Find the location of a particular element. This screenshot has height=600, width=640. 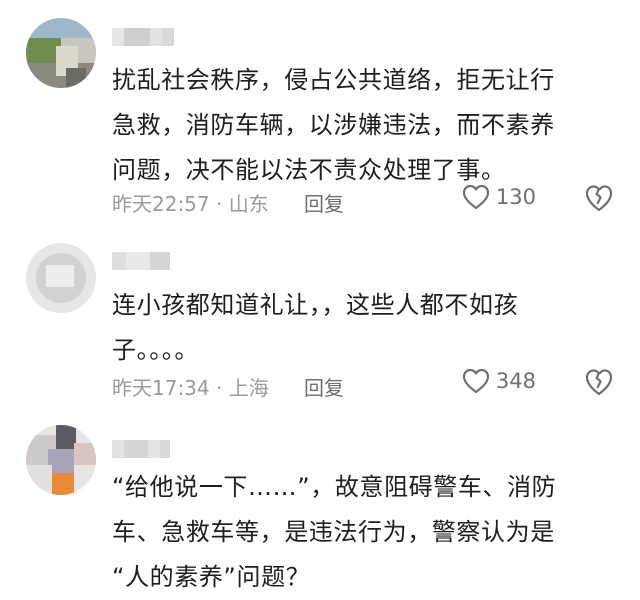

like-count: 130 is located at coordinates (515, 197).